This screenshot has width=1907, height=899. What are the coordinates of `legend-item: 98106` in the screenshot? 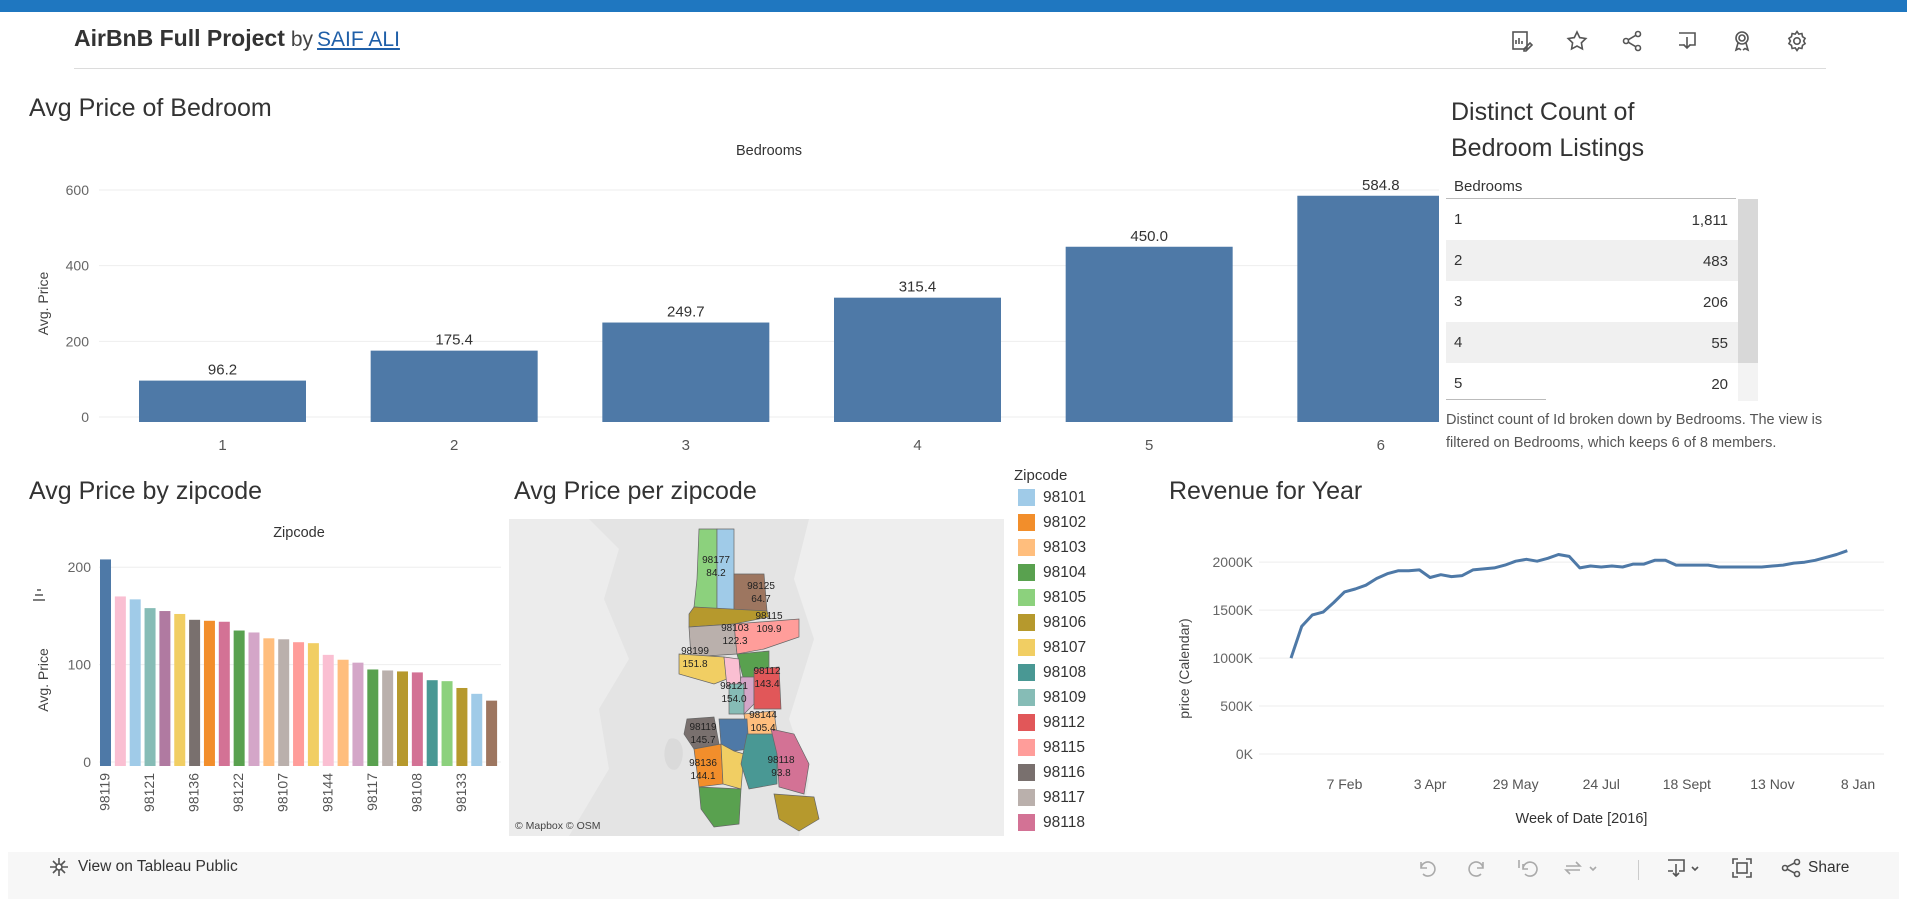 It's located at (1052, 625).